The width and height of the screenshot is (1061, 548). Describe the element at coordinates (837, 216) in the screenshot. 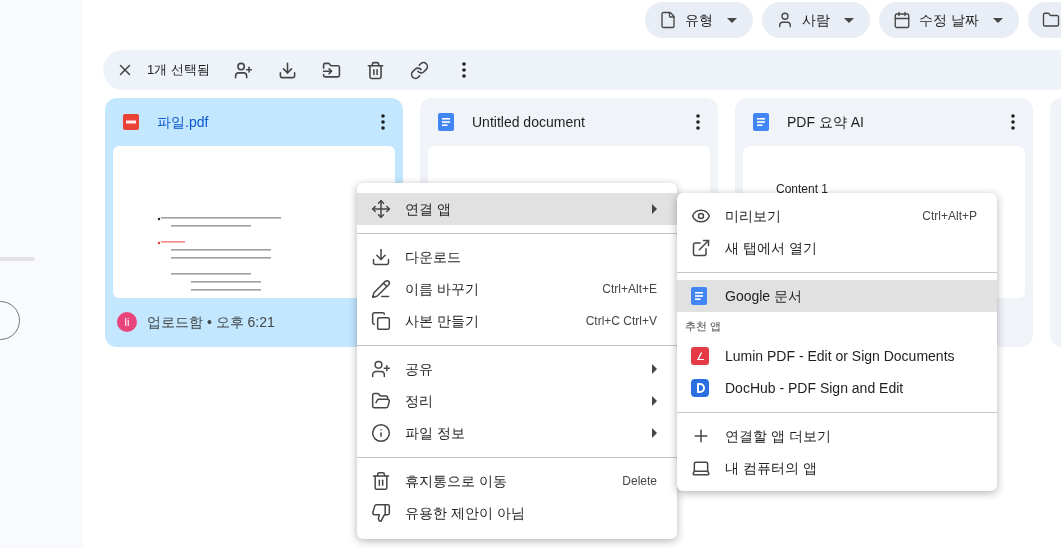

I see `menu-item: 미리보기 Ctrl+Alt+P` at that location.